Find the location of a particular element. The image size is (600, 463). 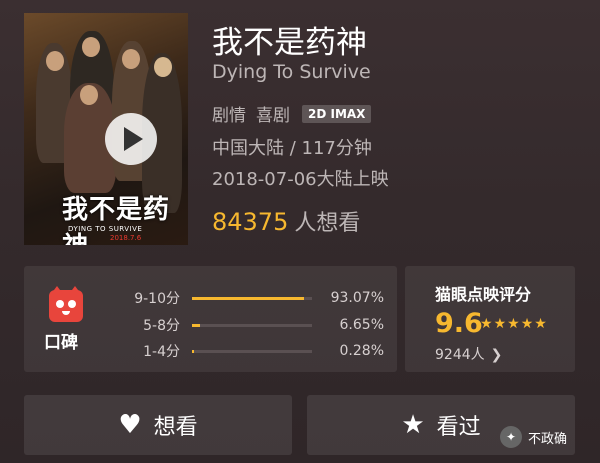

movie-title-en: Dying To Survive is located at coordinates (291, 72).